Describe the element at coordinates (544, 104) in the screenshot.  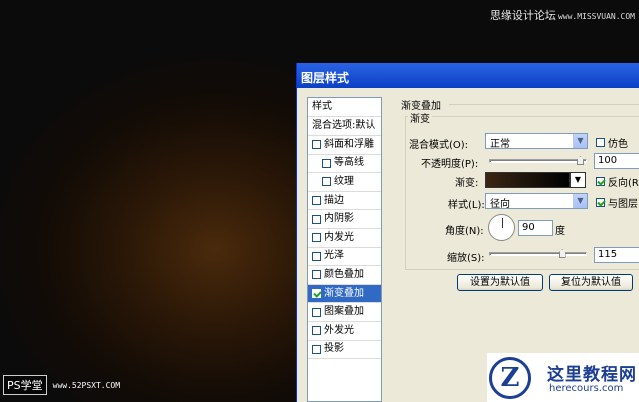
I see `group-divider` at that location.